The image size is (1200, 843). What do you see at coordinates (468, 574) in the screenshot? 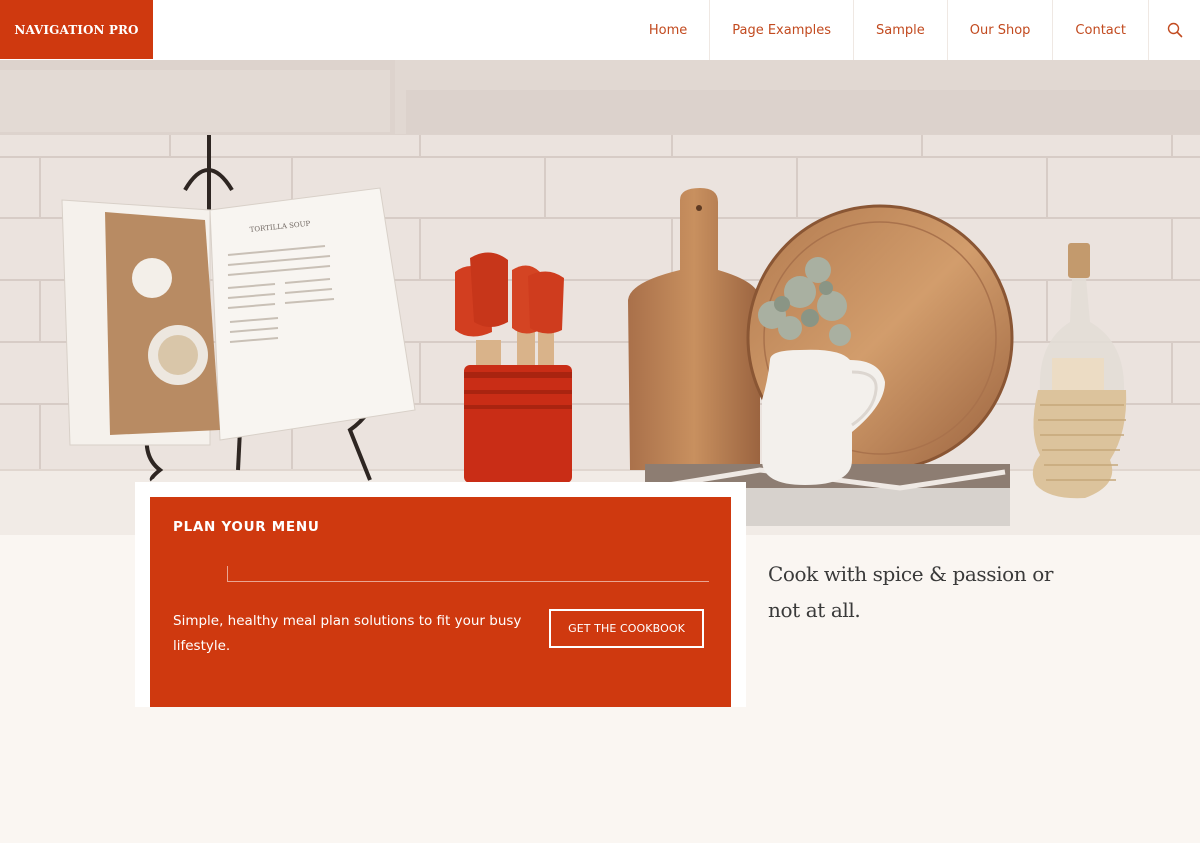
I see `card-divider` at bounding box center [468, 574].